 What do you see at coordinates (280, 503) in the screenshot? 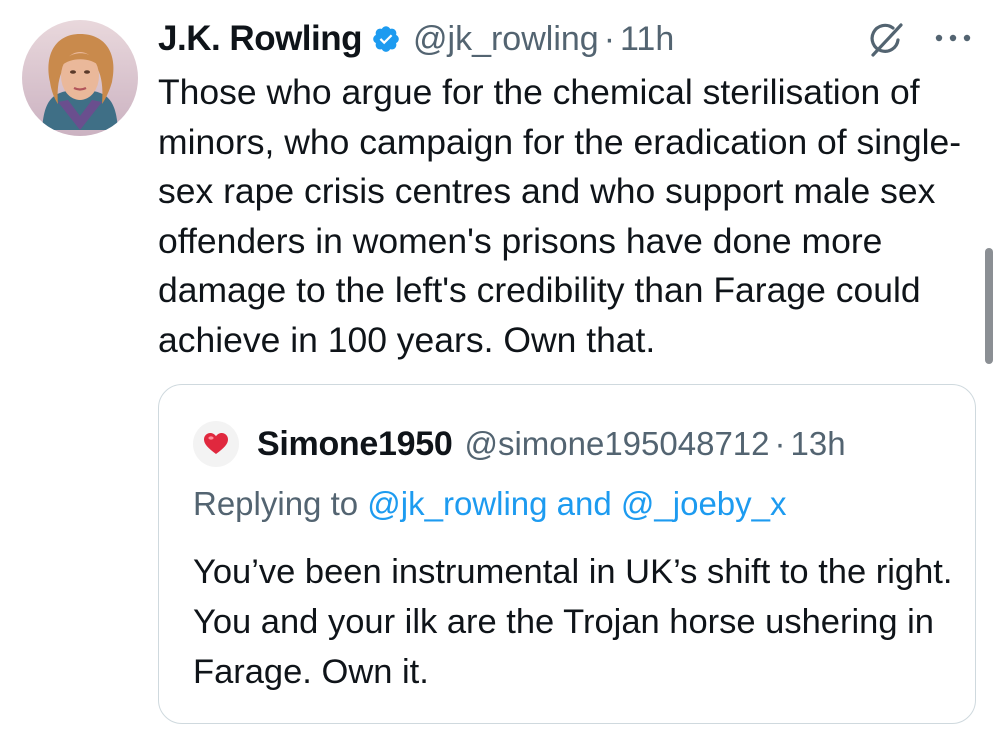
I see `replying-prefix: Replying to` at bounding box center [280, 503].